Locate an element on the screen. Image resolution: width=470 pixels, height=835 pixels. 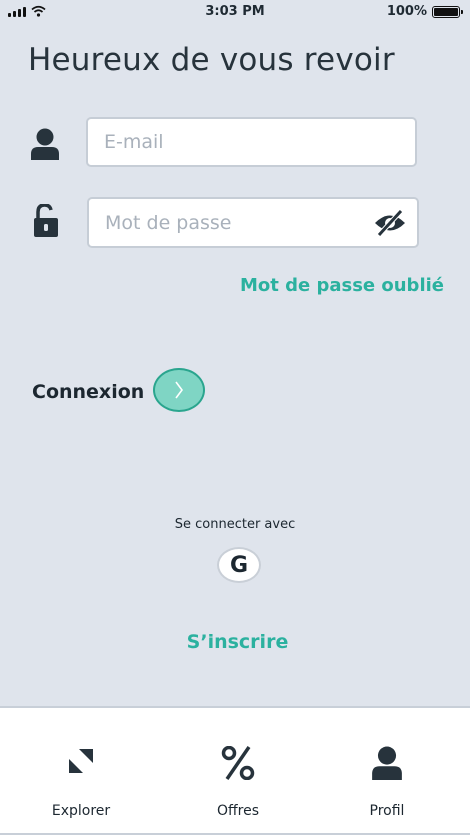
signup-link: S’inscrire is located at coordinates (235, 642).